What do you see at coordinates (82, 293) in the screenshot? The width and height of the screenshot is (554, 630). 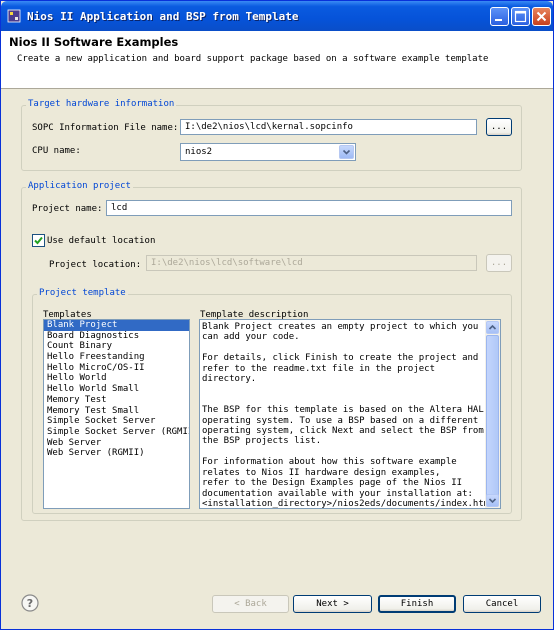 I see `project-template-group-title: Project template` at bounding box center [82, 293].